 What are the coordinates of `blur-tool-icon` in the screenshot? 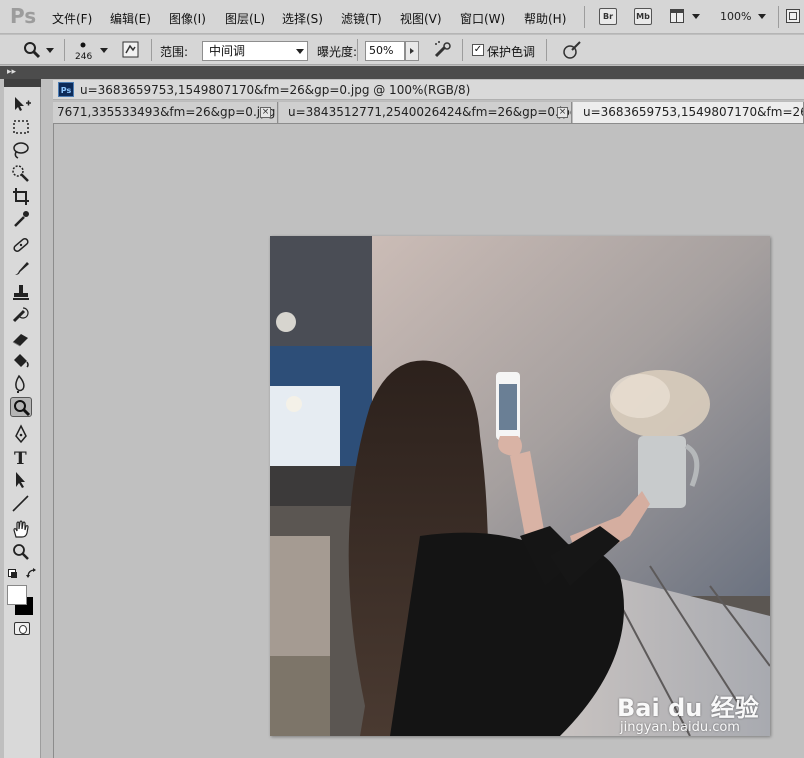 It's located at (21, 384).